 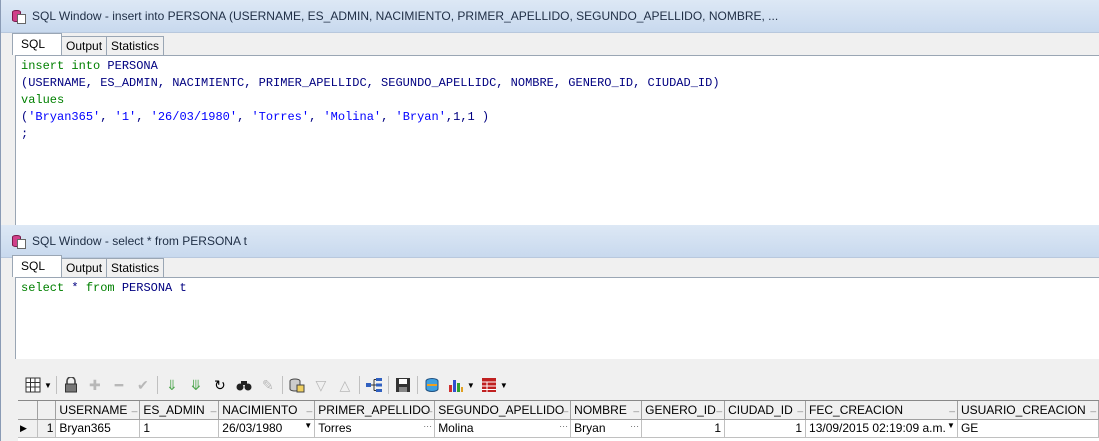 What do you see at coordinates (1028, 410) in the screenshot?
I see `column-header-usuario-creacion: USUARIO_CREACION _` at bounding box center [1028, 410].